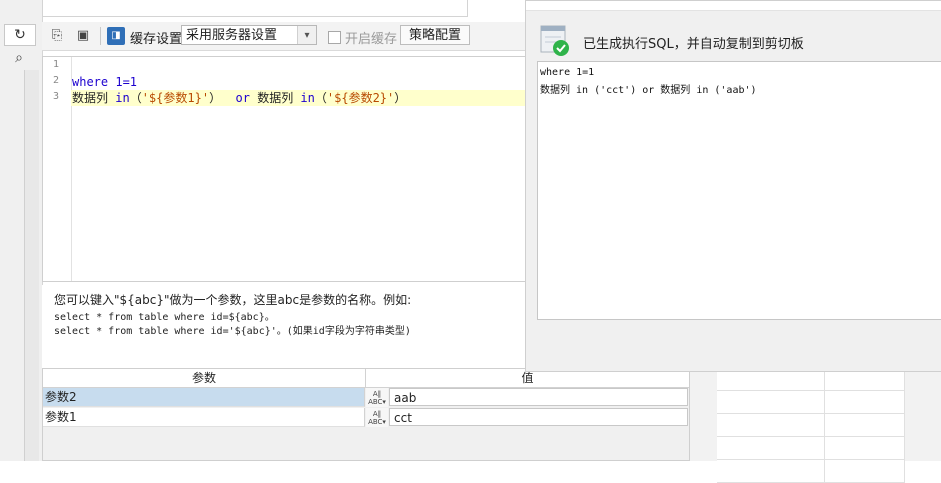  I want to click on enable-cache-checkbox: 开启缓存, so click(362, 37).